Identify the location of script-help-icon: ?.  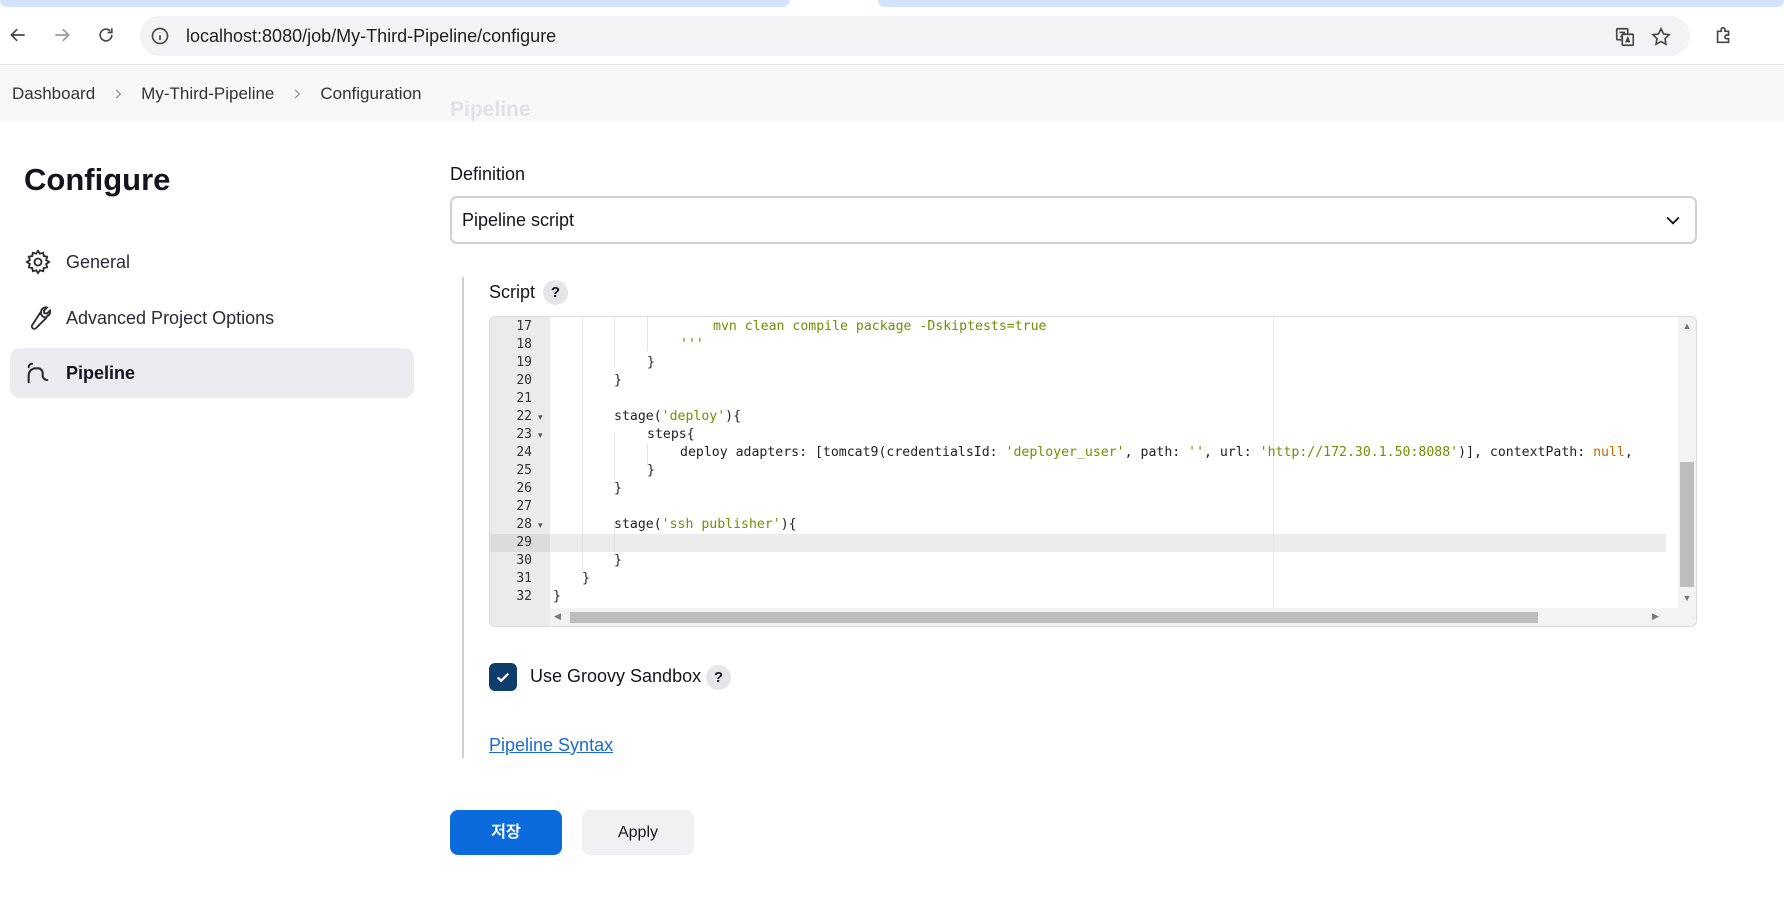
(555, 292).